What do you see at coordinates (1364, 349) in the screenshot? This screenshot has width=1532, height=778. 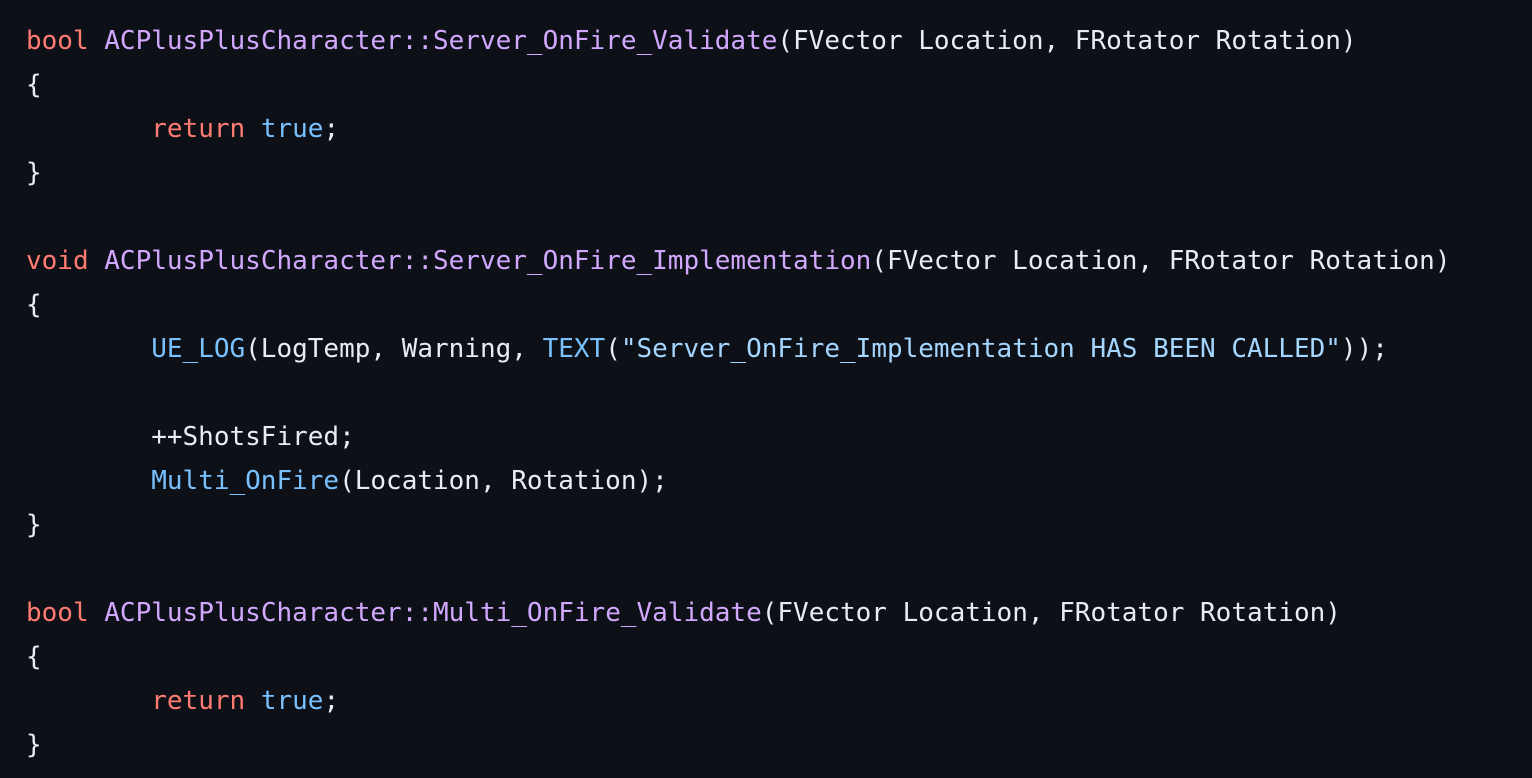 I see `code-text-token: ));` at bounding box center [1364, 349].